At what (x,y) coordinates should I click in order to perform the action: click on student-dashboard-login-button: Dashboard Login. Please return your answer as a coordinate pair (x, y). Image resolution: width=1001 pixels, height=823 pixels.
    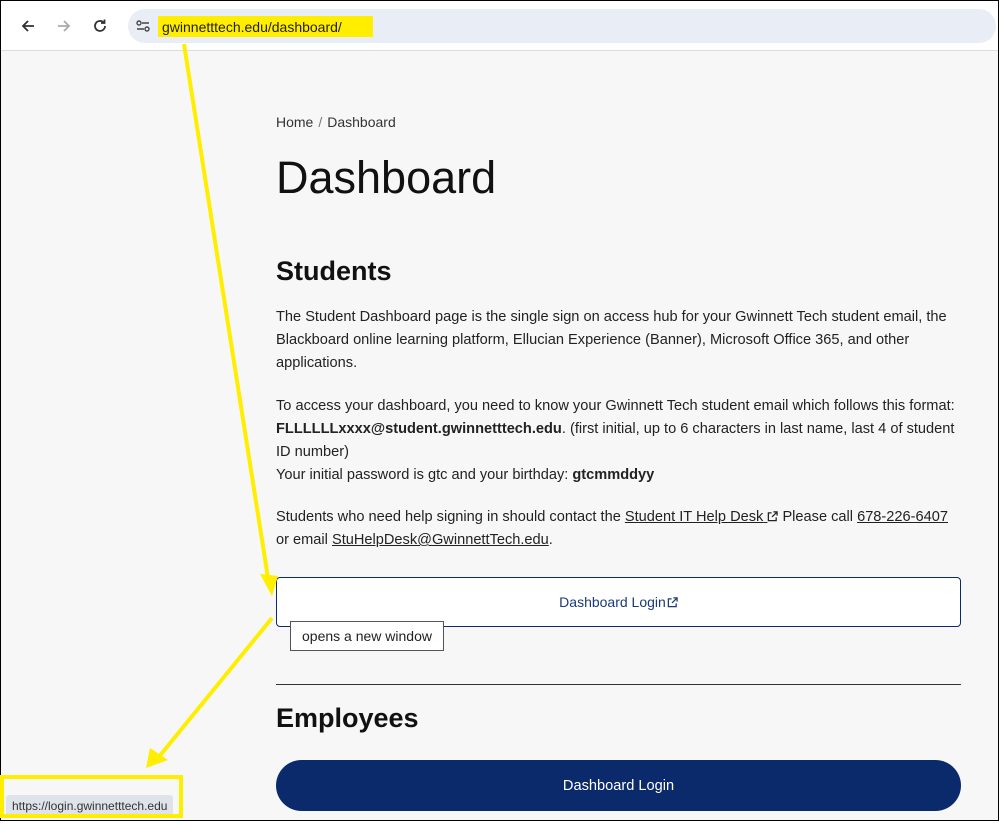
    Looking at the image, I should click on (618, 602).